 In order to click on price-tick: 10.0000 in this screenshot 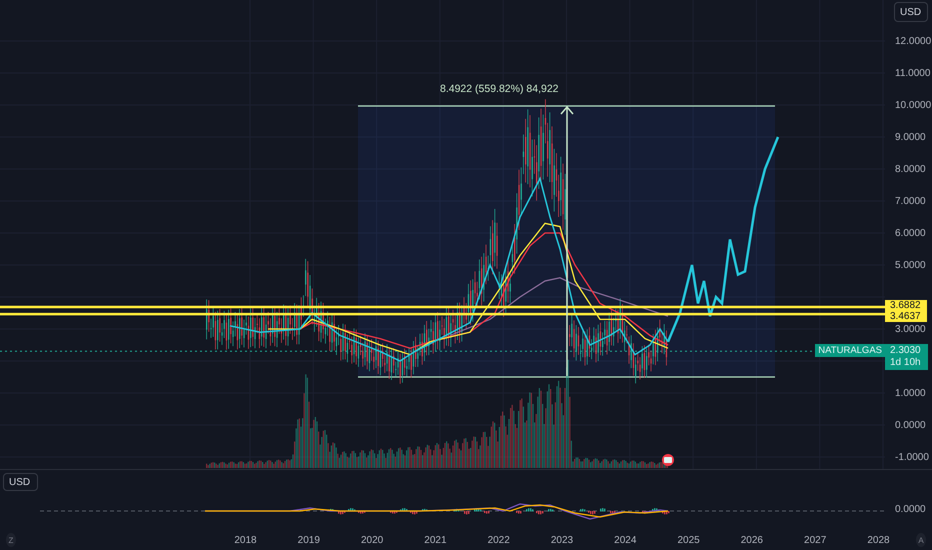, I will do `click(913, 105)`.